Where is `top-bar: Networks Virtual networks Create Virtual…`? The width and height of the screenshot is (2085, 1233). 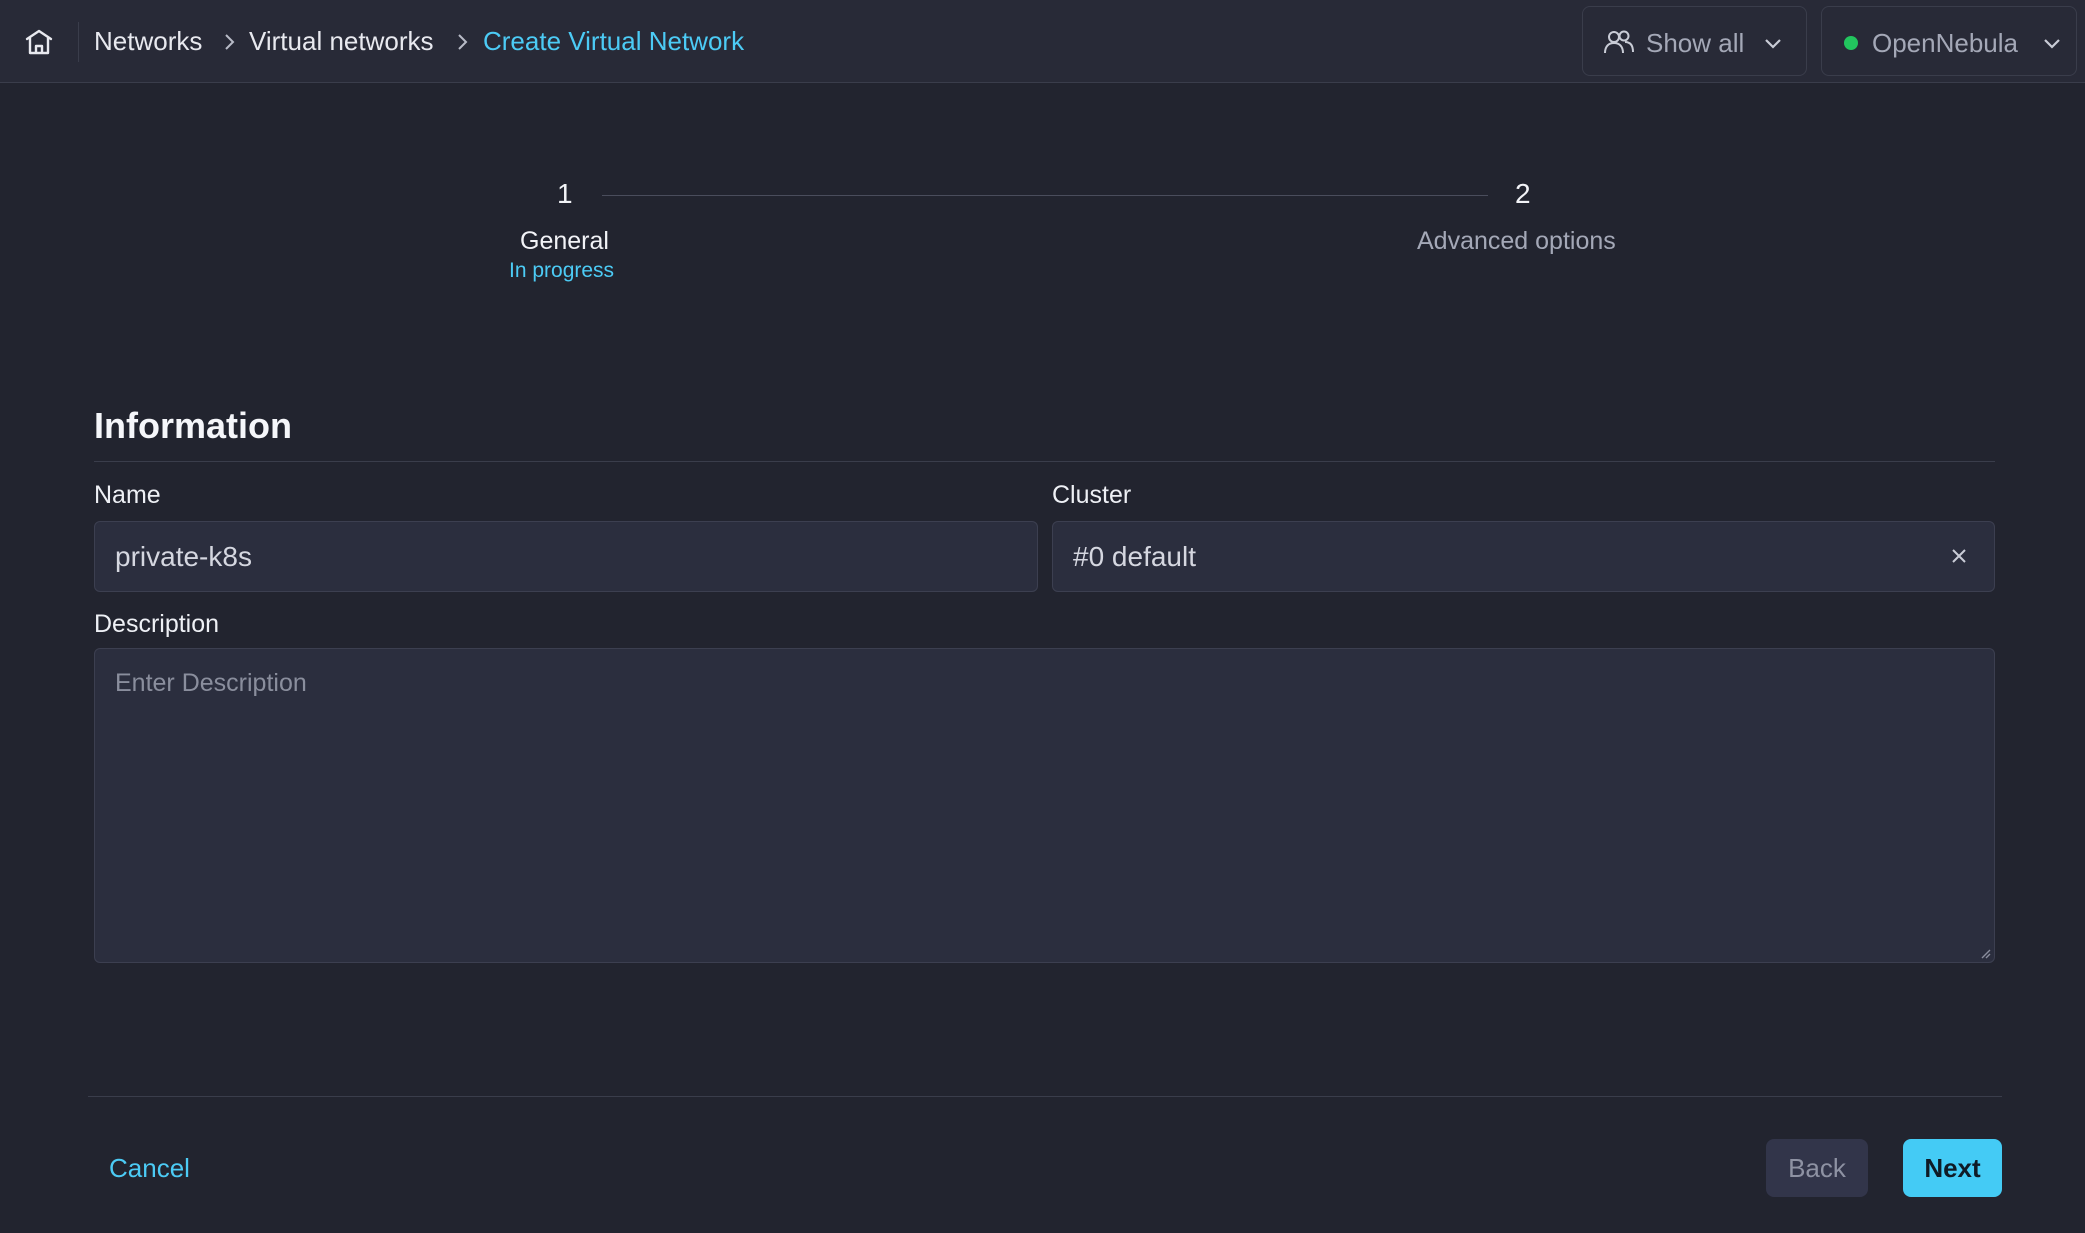
top-bar: Networks Virtual networks Create Virtual… is located at coordinates (1042, 41).